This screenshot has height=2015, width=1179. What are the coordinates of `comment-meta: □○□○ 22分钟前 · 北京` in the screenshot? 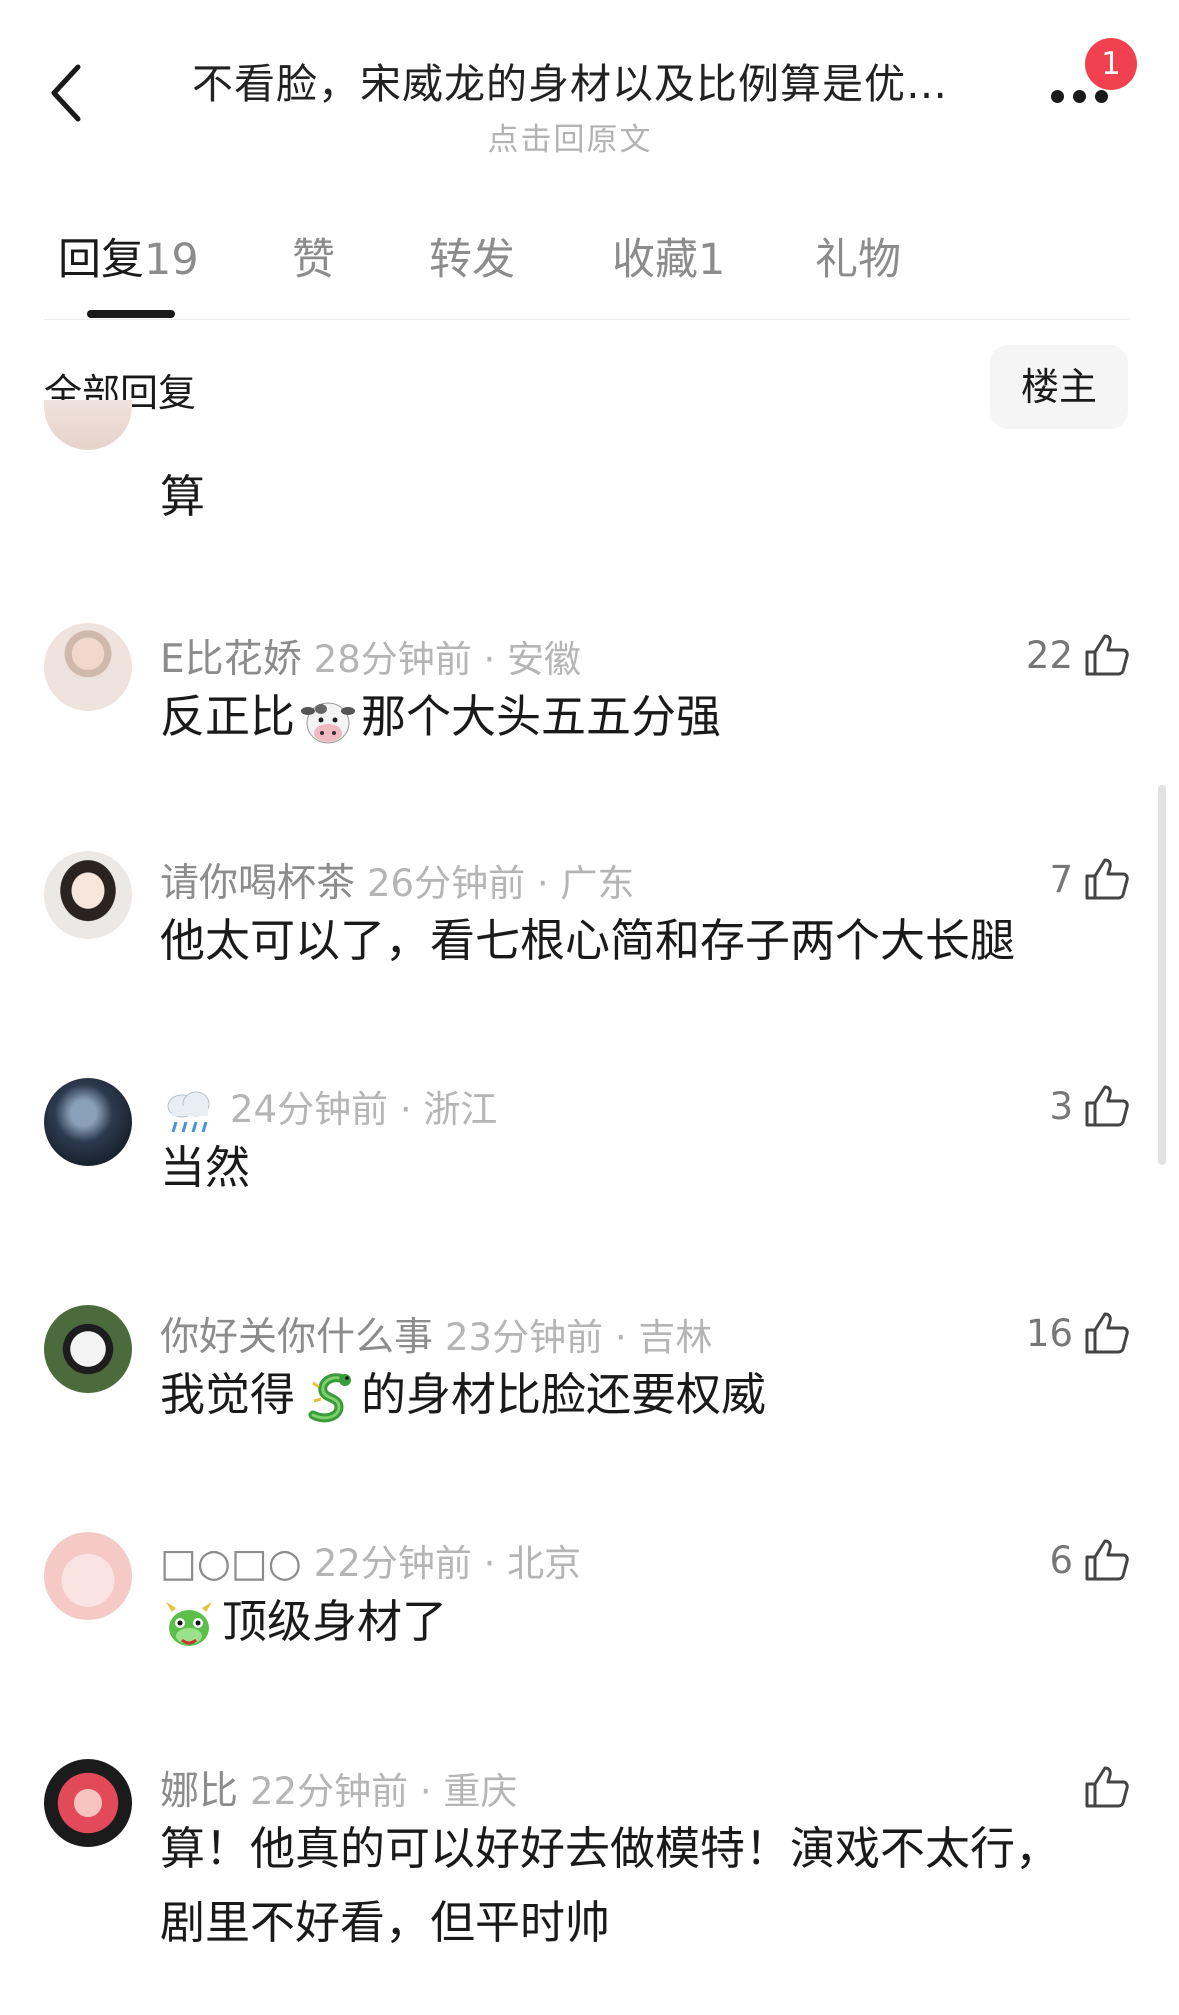 It's located at (370, 1560).